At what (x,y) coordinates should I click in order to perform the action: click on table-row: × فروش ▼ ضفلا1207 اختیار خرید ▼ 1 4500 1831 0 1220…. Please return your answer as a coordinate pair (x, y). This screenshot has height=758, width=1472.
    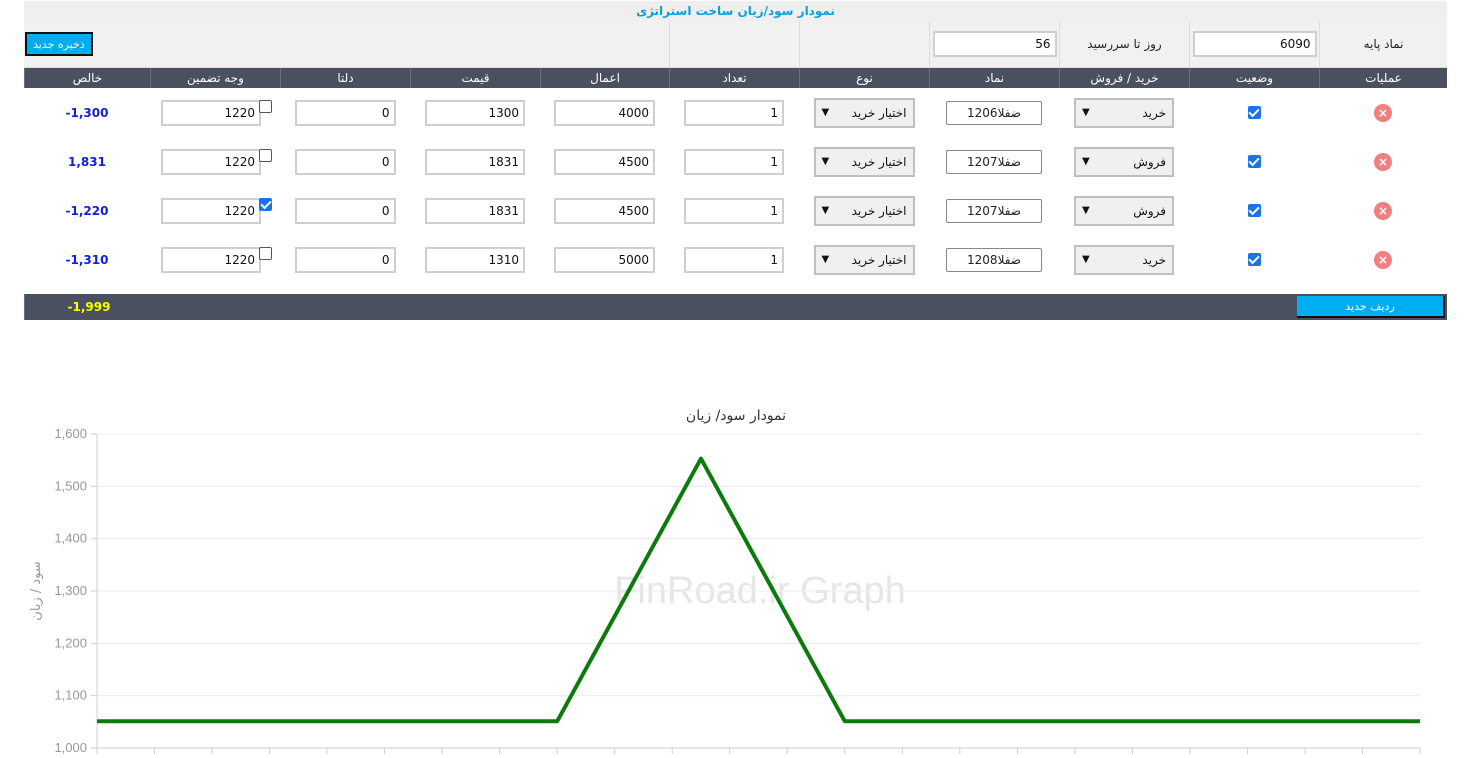
    Looking at the image, I should click on (735, 161).